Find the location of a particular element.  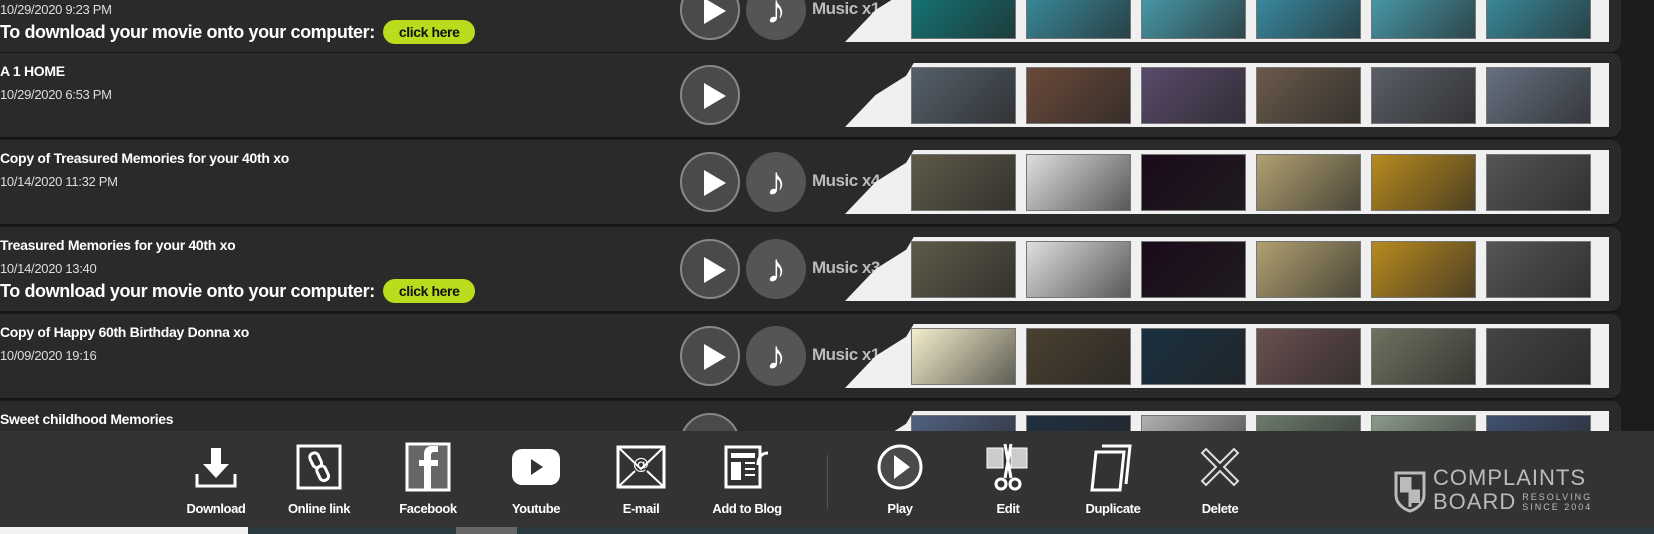

play-icon is located at coordinates (900, 467).